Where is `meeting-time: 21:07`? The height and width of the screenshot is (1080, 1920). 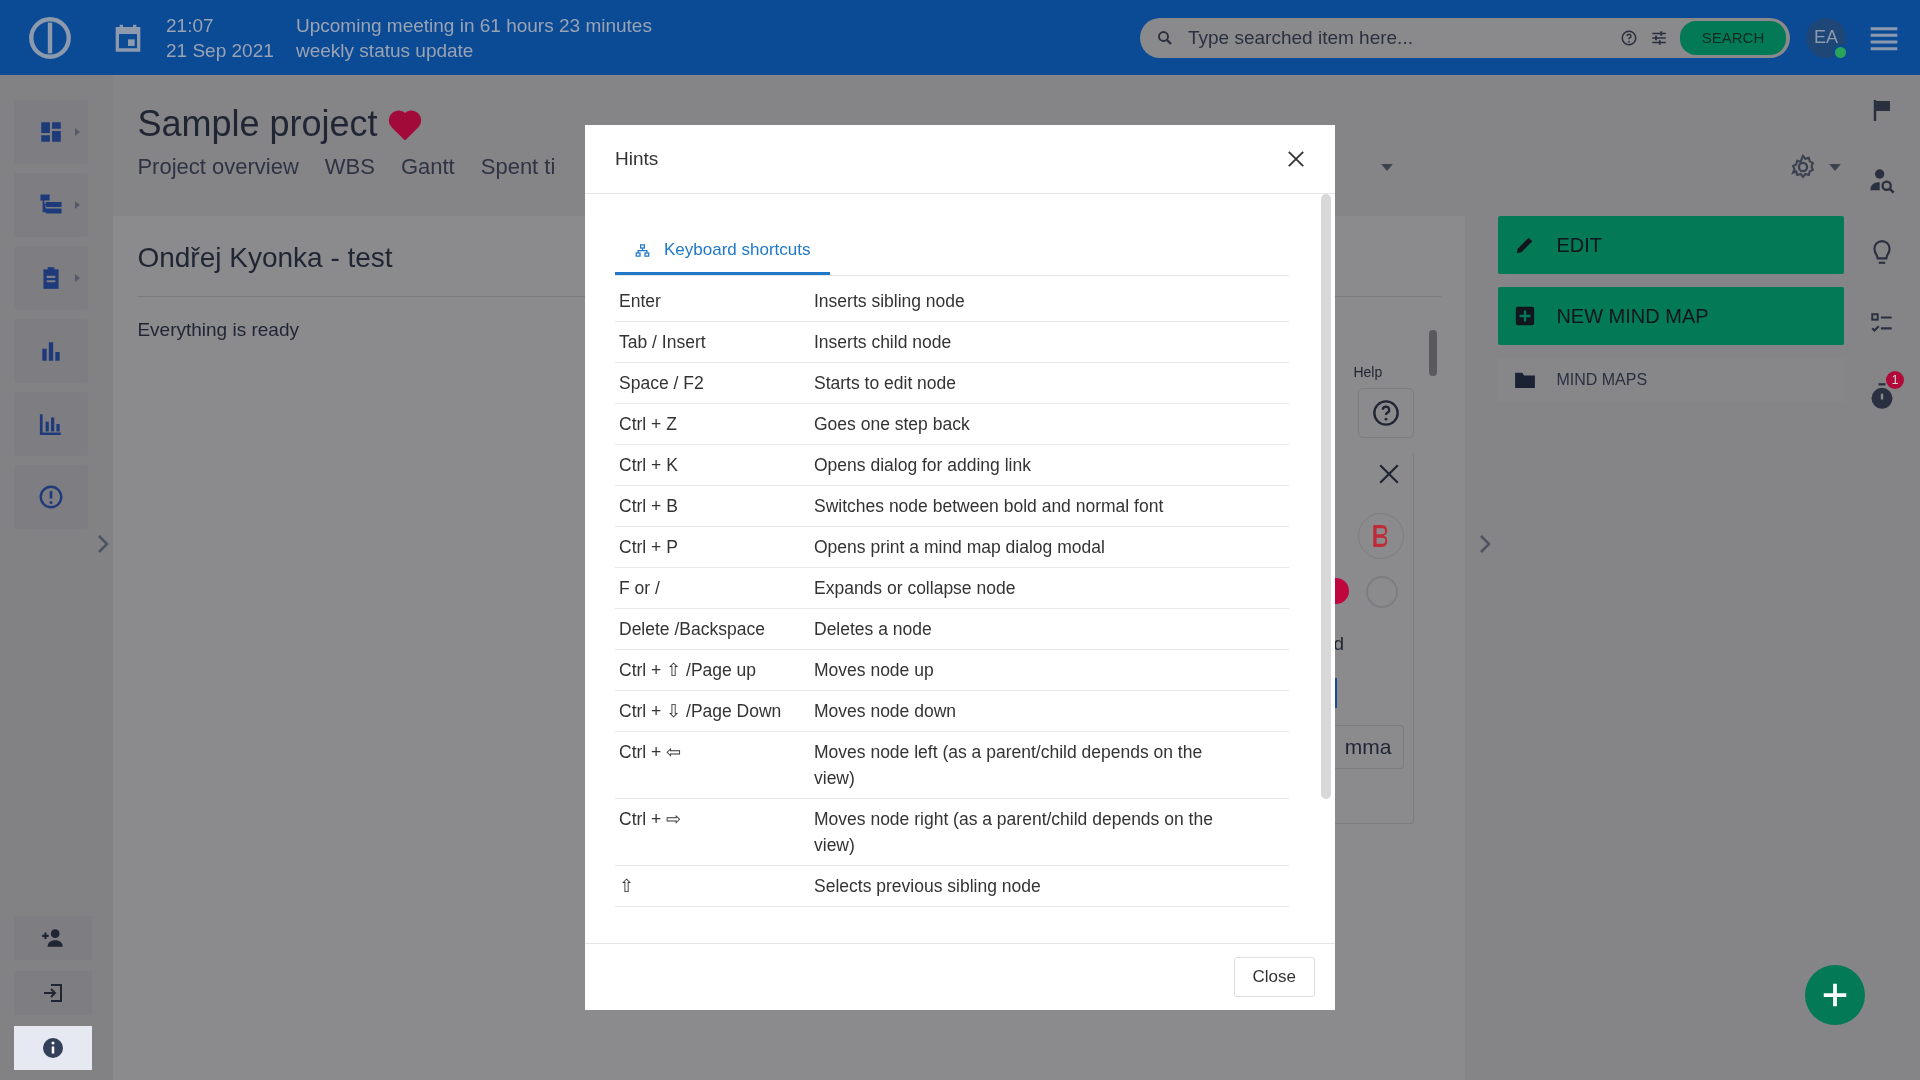
meeting-time: 21:07 is located at coordinates (190, 25).